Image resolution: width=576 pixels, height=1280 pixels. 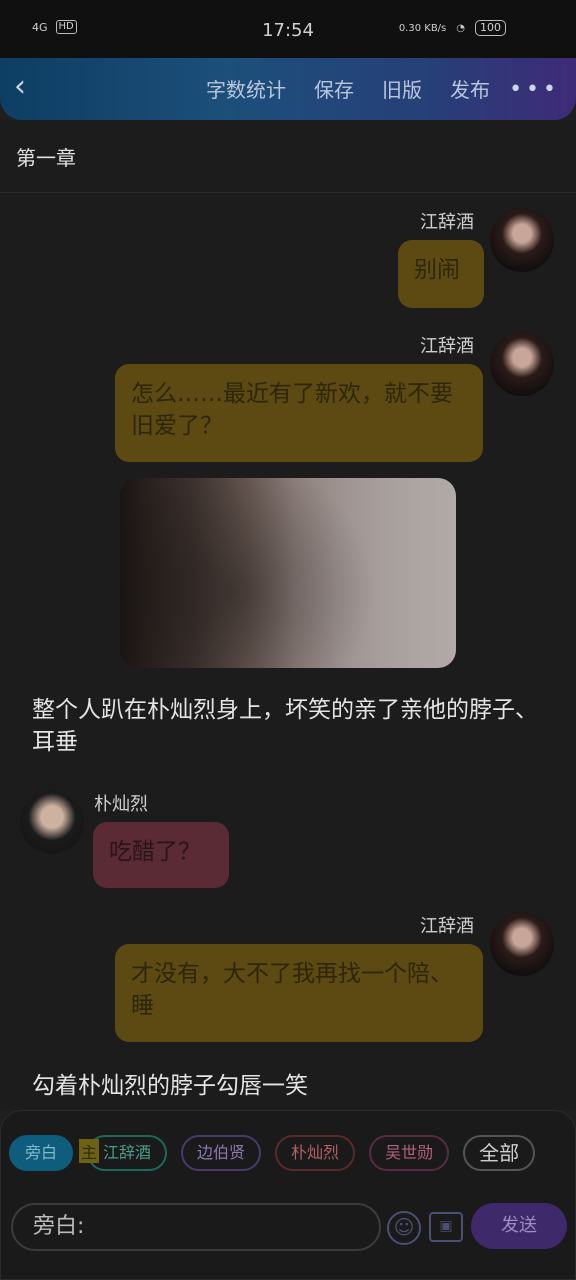 I want to click on battery-indicator: 100, so click(x=490, y=28).